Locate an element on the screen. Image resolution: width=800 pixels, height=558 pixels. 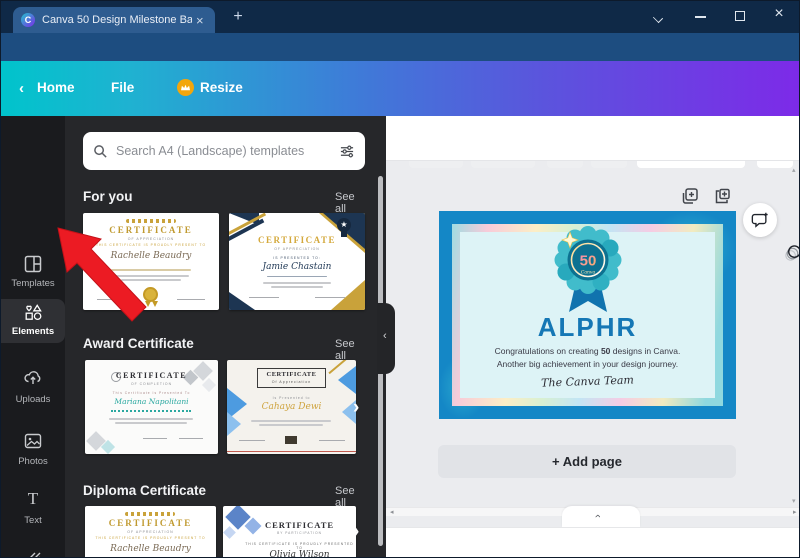
elements-icon is located at coordinates (33, 312).